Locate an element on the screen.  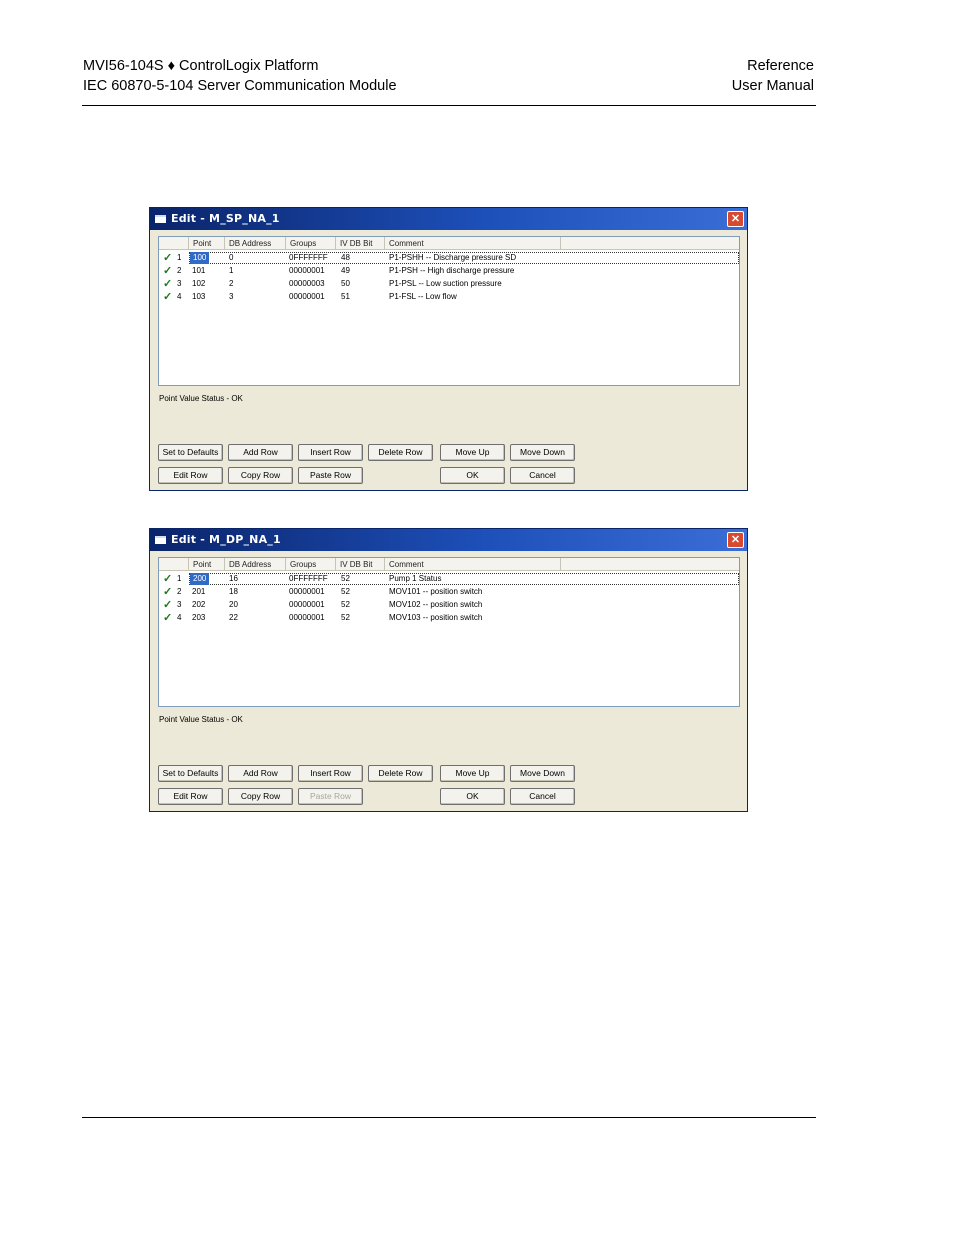
grid-cell-point: 201 is located at coordinates (198, 592).